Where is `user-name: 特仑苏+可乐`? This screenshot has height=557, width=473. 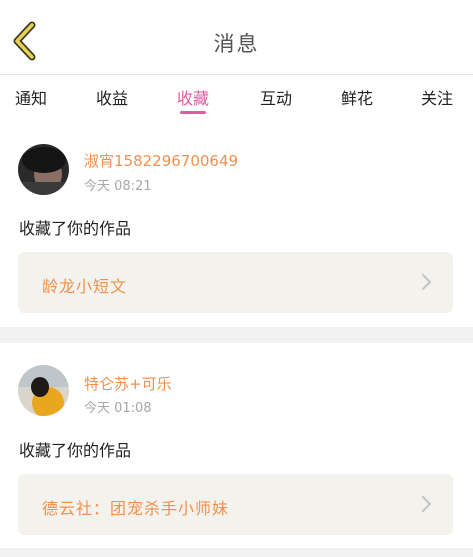
user-name: 特仑苏+可乐 is located at coordinates (128, 383).